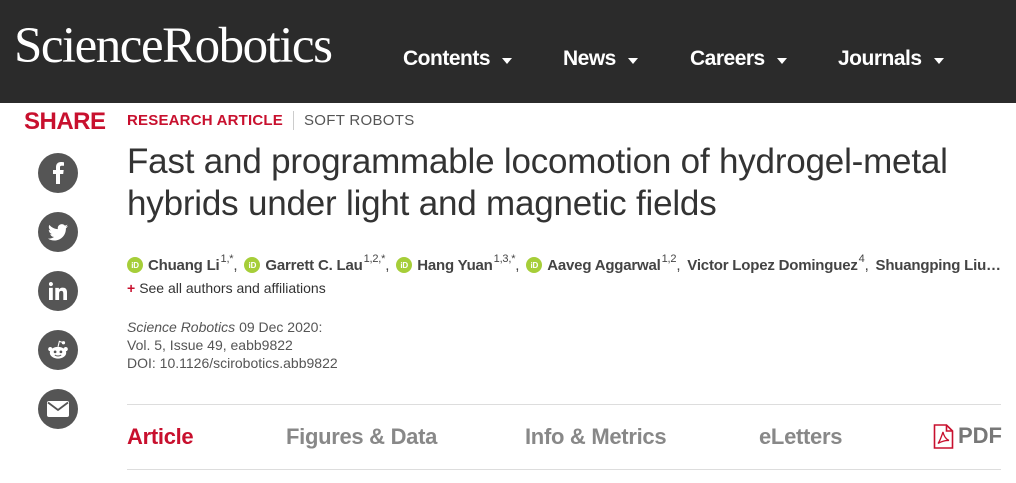 This screenshot has height=483, width=1016. Describe the element at coordinates (210, 345) in the screenshot. I see `volume-issue: Vol. 5, Issue 49, eabb9822` at that location.